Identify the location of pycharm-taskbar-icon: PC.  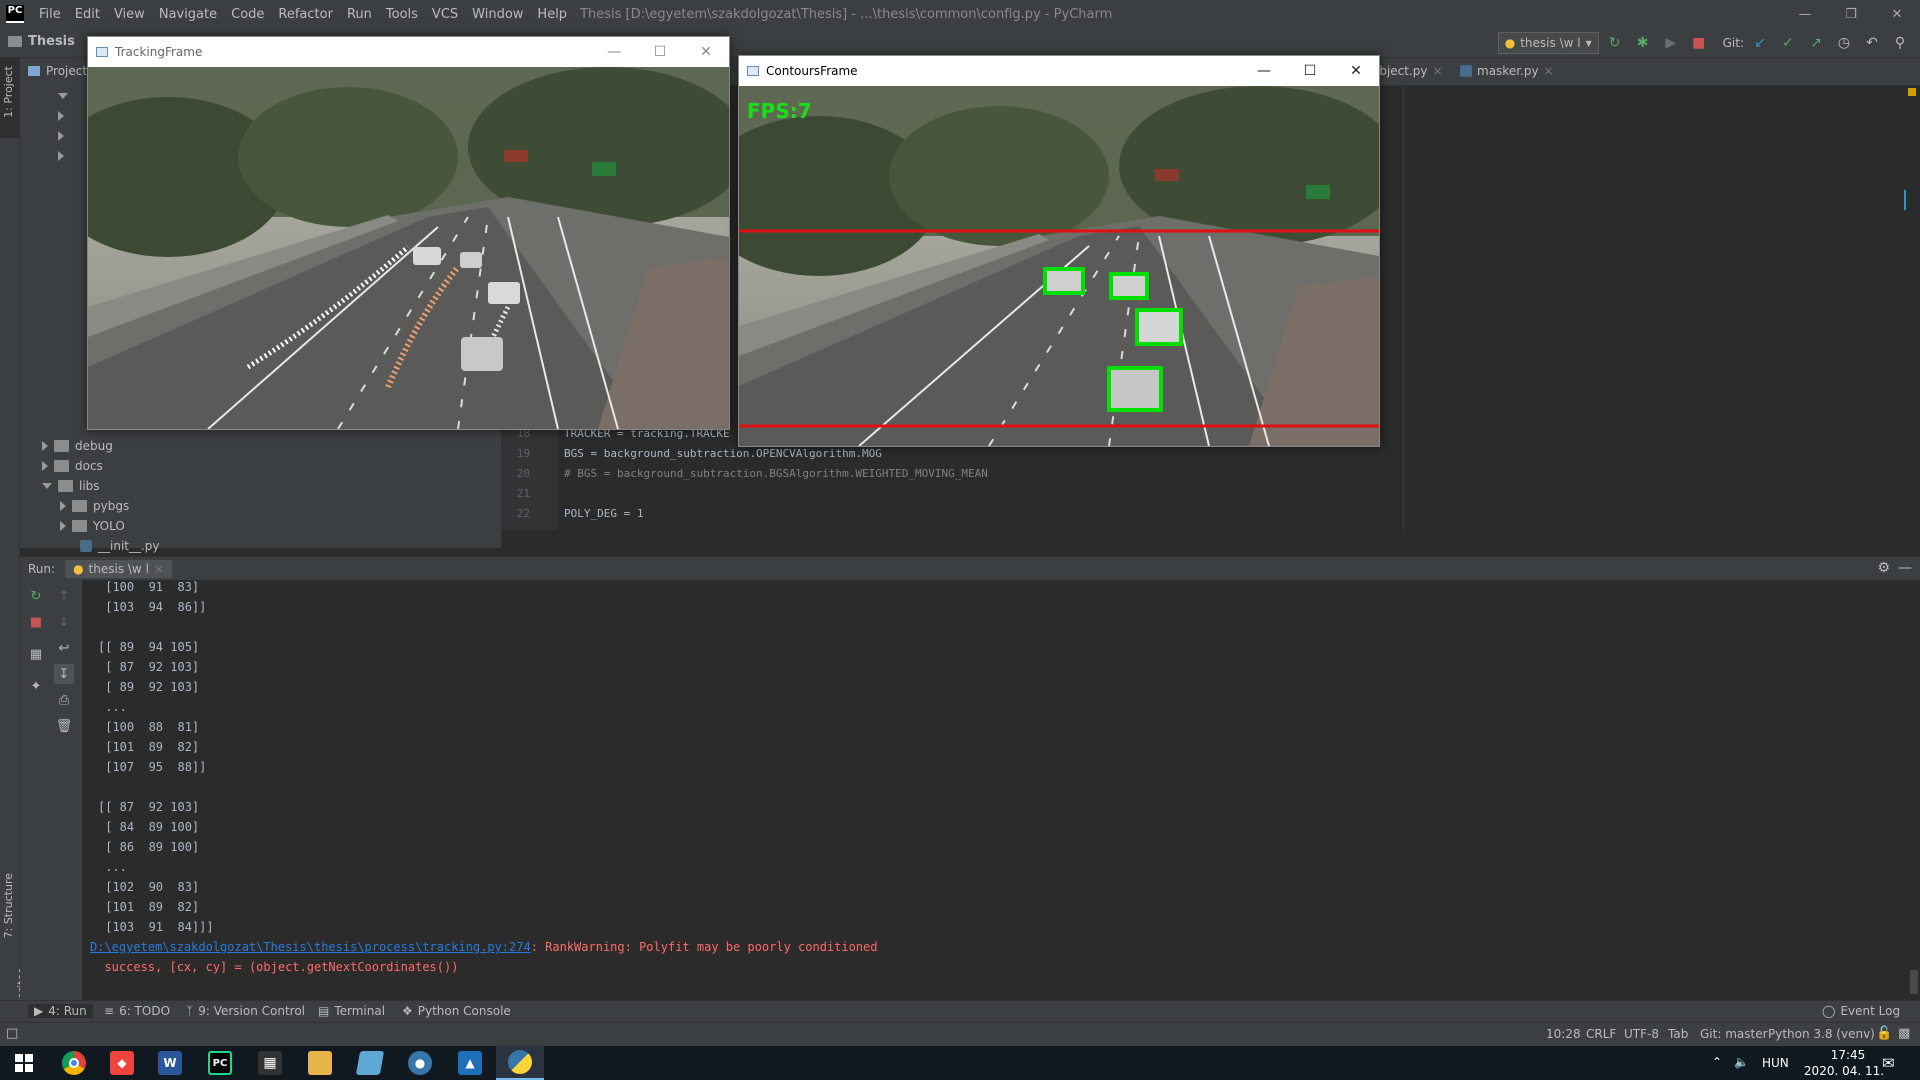
(220, 1063).